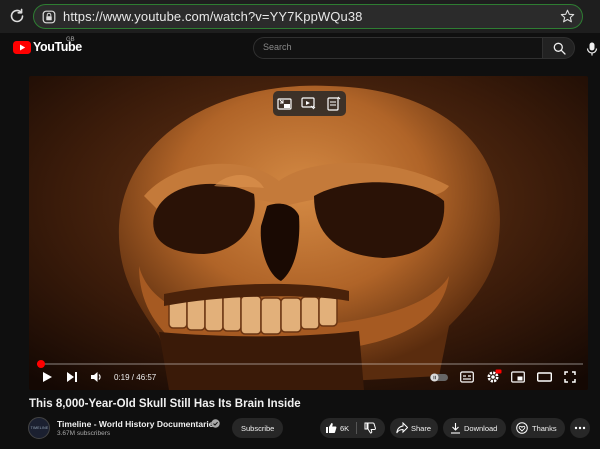 This screenshot has width=600, height=449. Describe the element at coordinates (284, 103) in the screenshot. I see `miniplayer-icon` at that location.